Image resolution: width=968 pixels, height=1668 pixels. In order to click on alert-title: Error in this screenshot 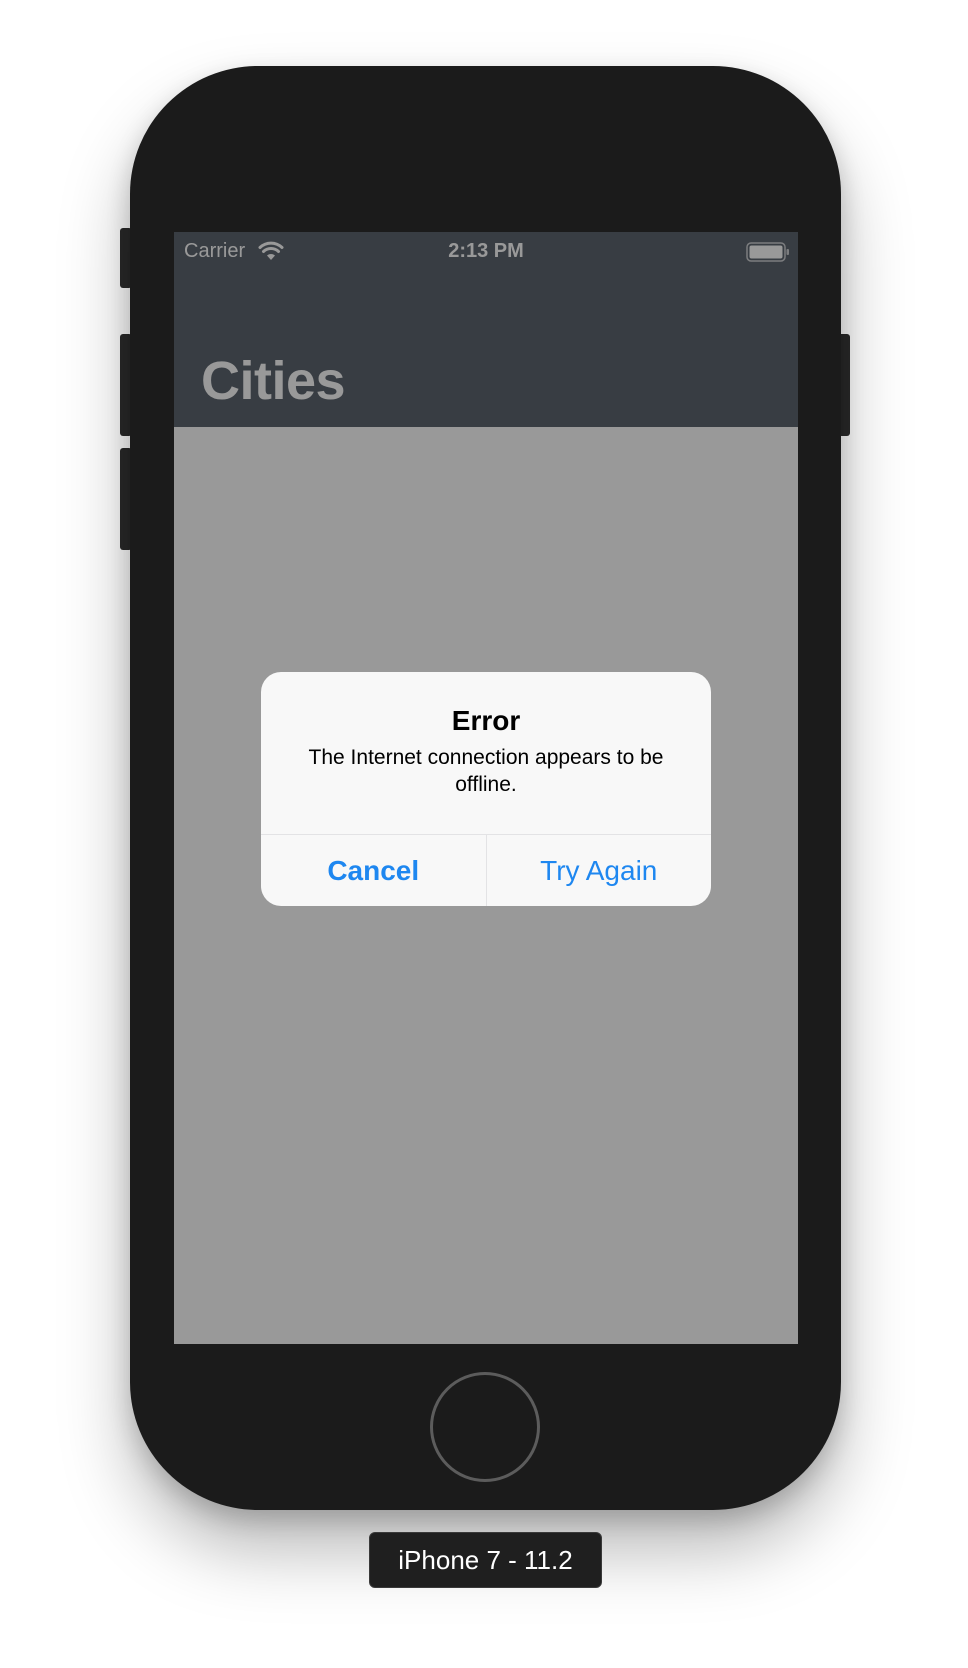, I will do `click(486, 720)`.